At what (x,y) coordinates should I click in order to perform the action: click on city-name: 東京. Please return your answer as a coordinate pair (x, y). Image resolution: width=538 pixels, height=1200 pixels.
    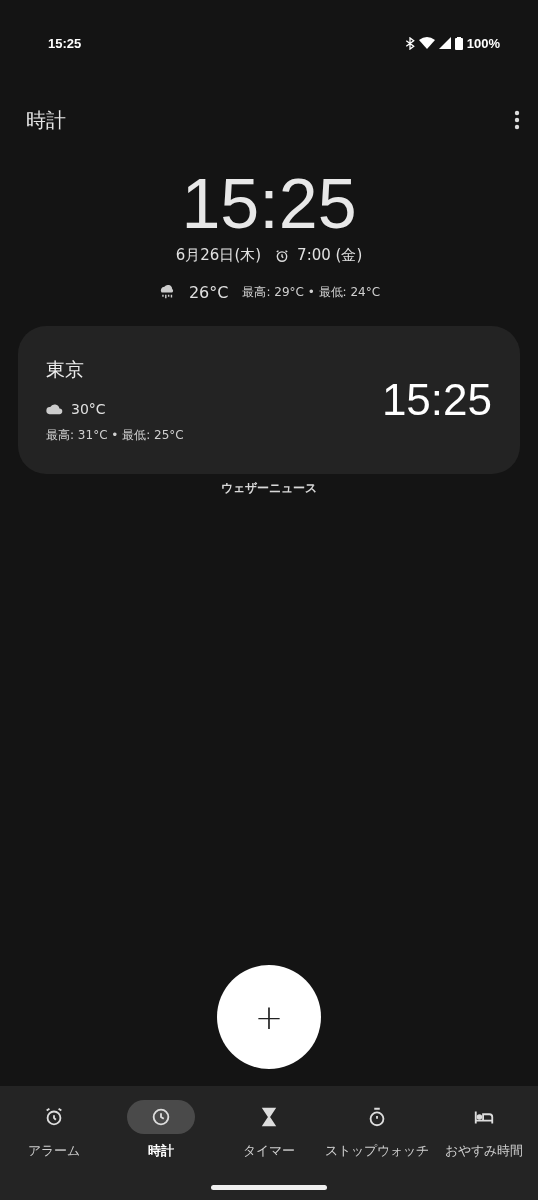
    Looking at the image, I should click on (65, 369).